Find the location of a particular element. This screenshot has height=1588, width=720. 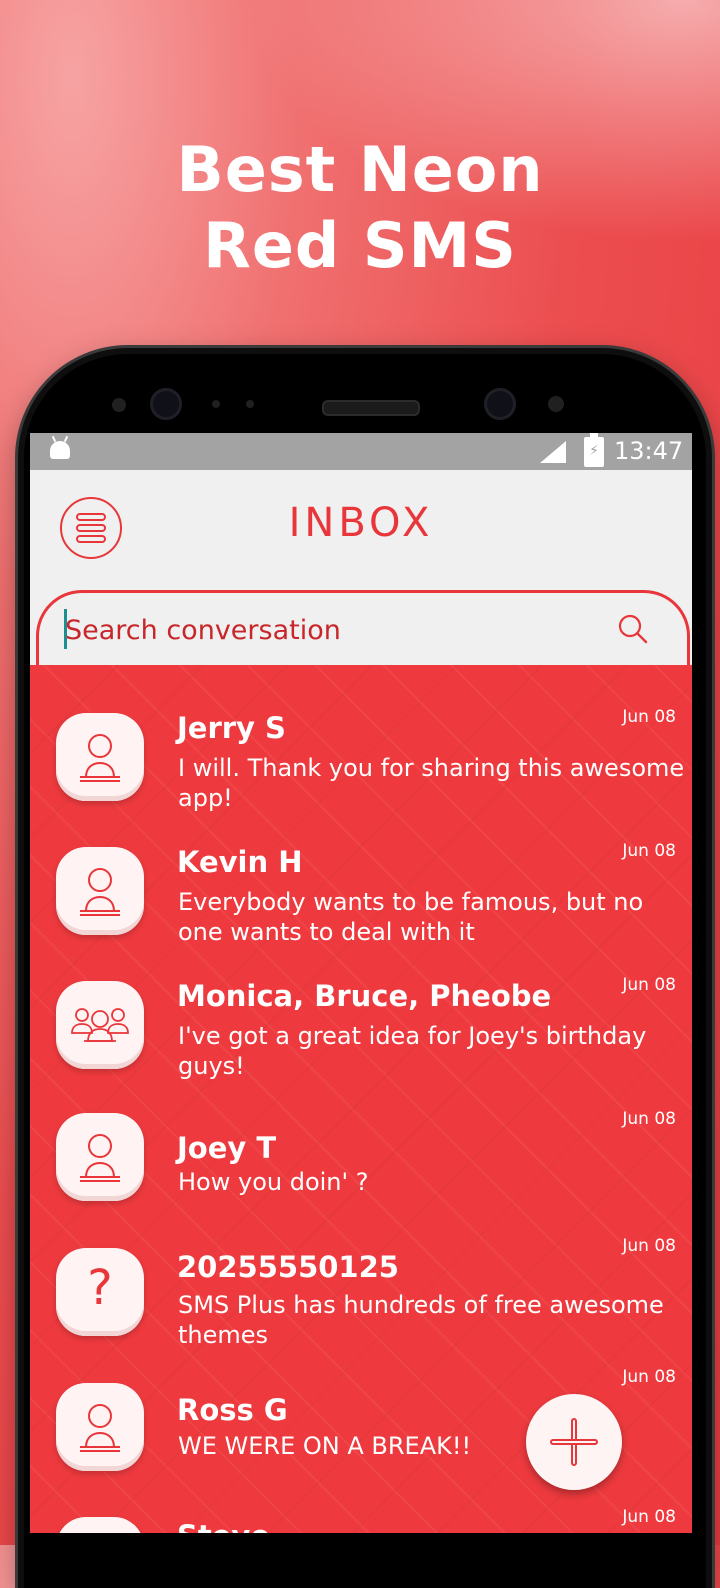

conversation-row: Steve Jun 08 is located at coordinates (361, 1520).